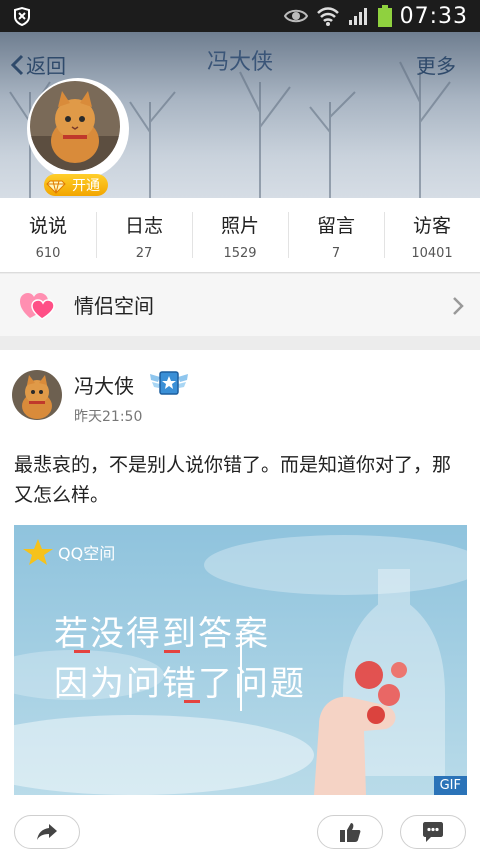  What do you see at coordinates (240, 305) in the screenshot?
I see `couple-space-row: 情侣空间` at bounding box center [240, 305].